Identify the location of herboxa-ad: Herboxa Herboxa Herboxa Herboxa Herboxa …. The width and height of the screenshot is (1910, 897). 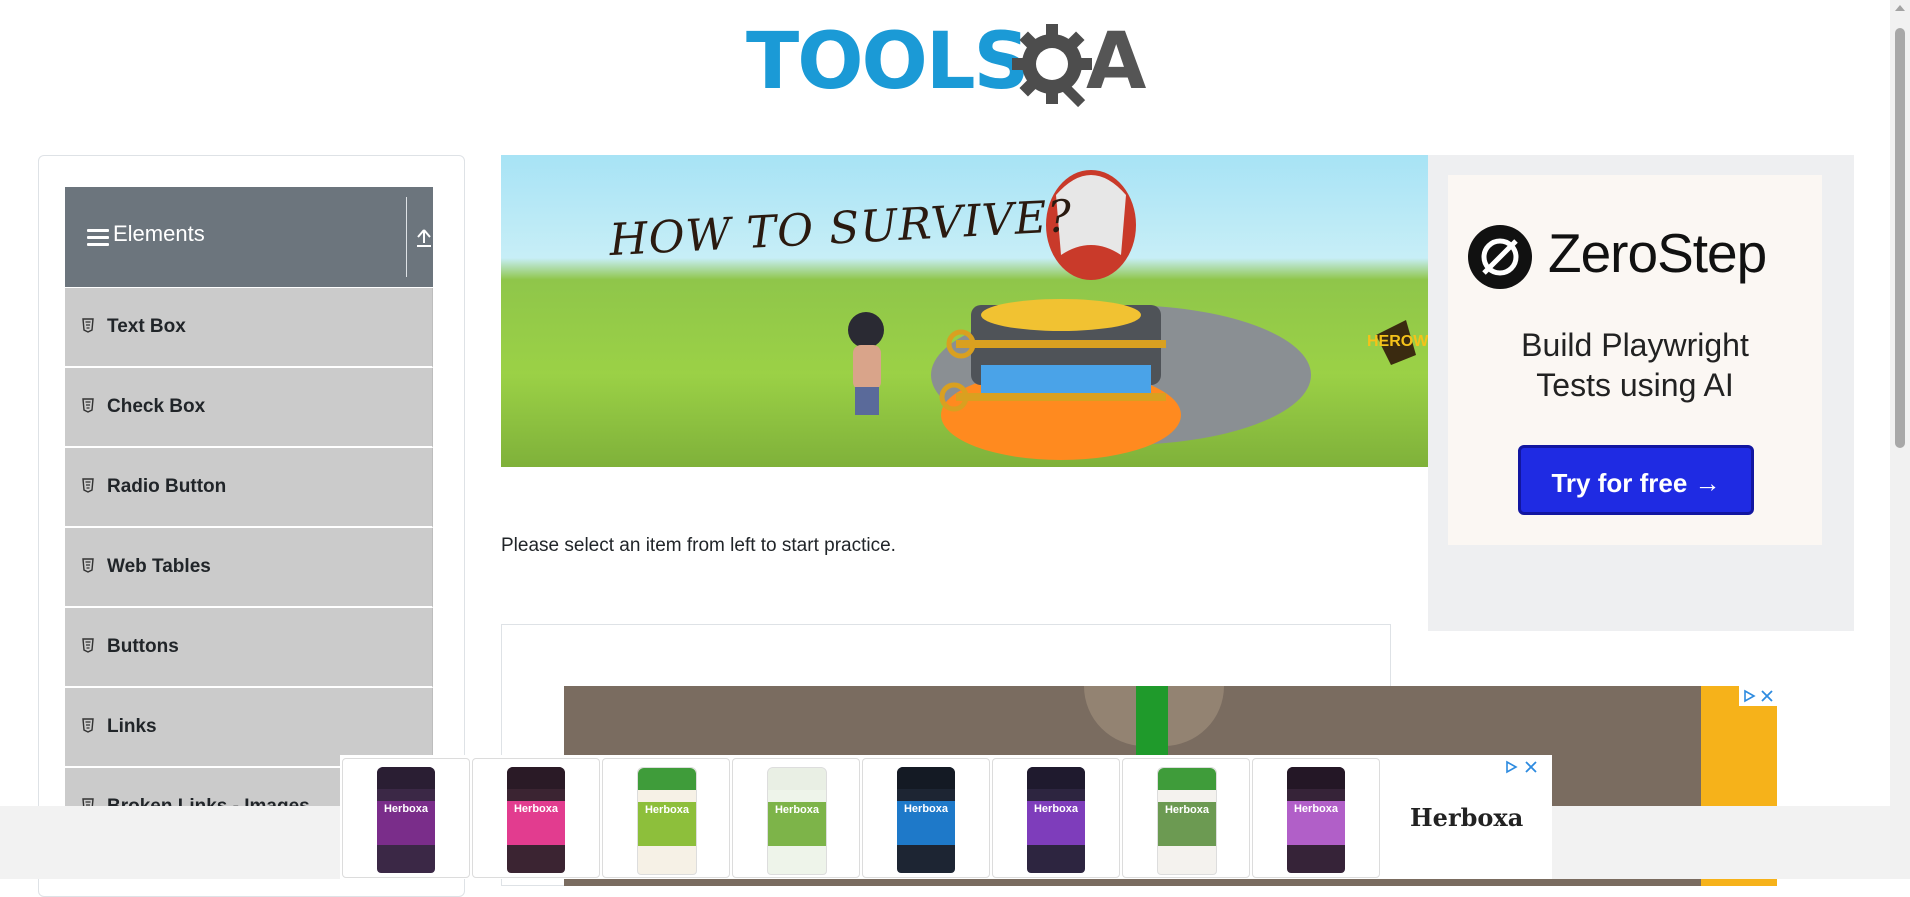
(946, 817).